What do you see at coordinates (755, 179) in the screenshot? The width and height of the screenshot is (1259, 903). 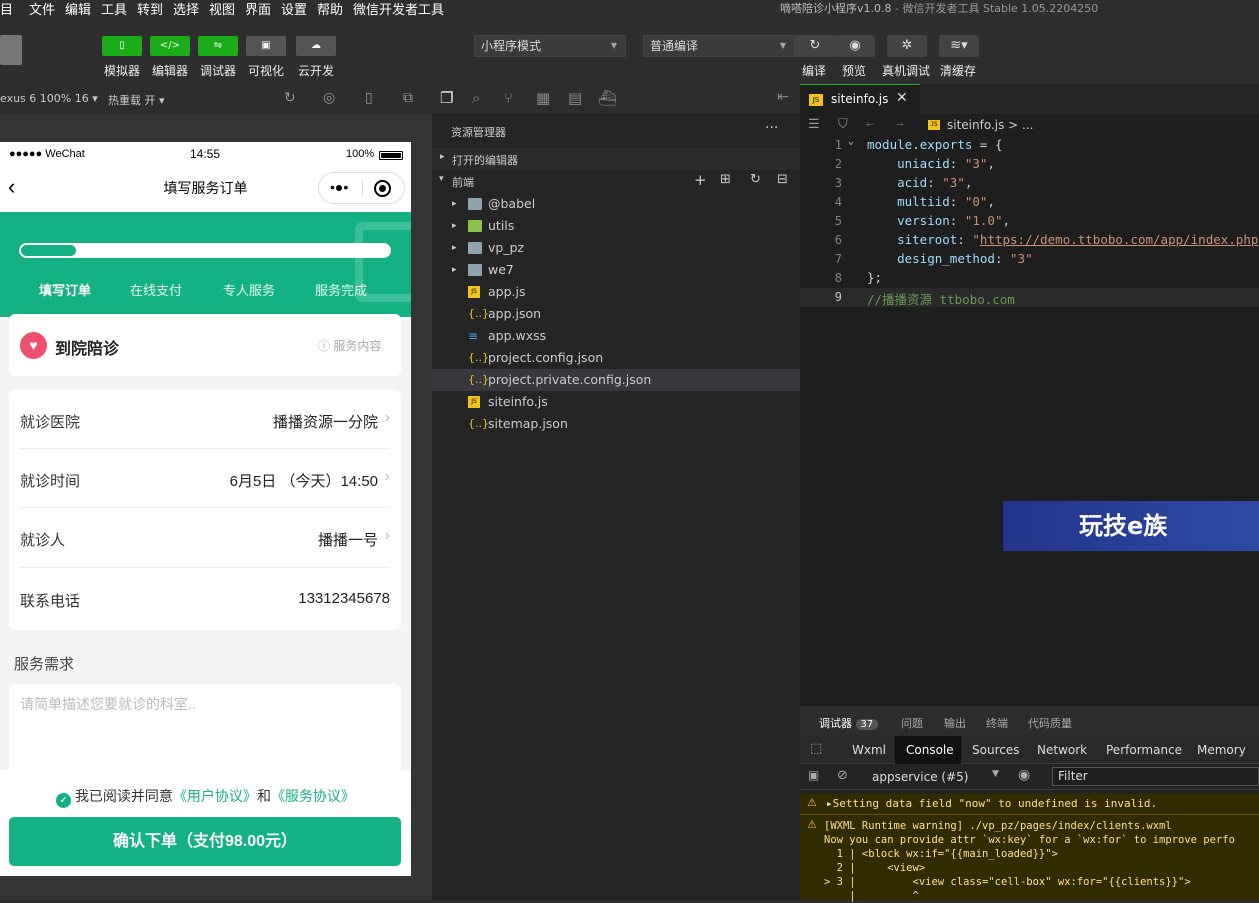 I see `refresh-icon: ↻` at bounding box center [755, 179].